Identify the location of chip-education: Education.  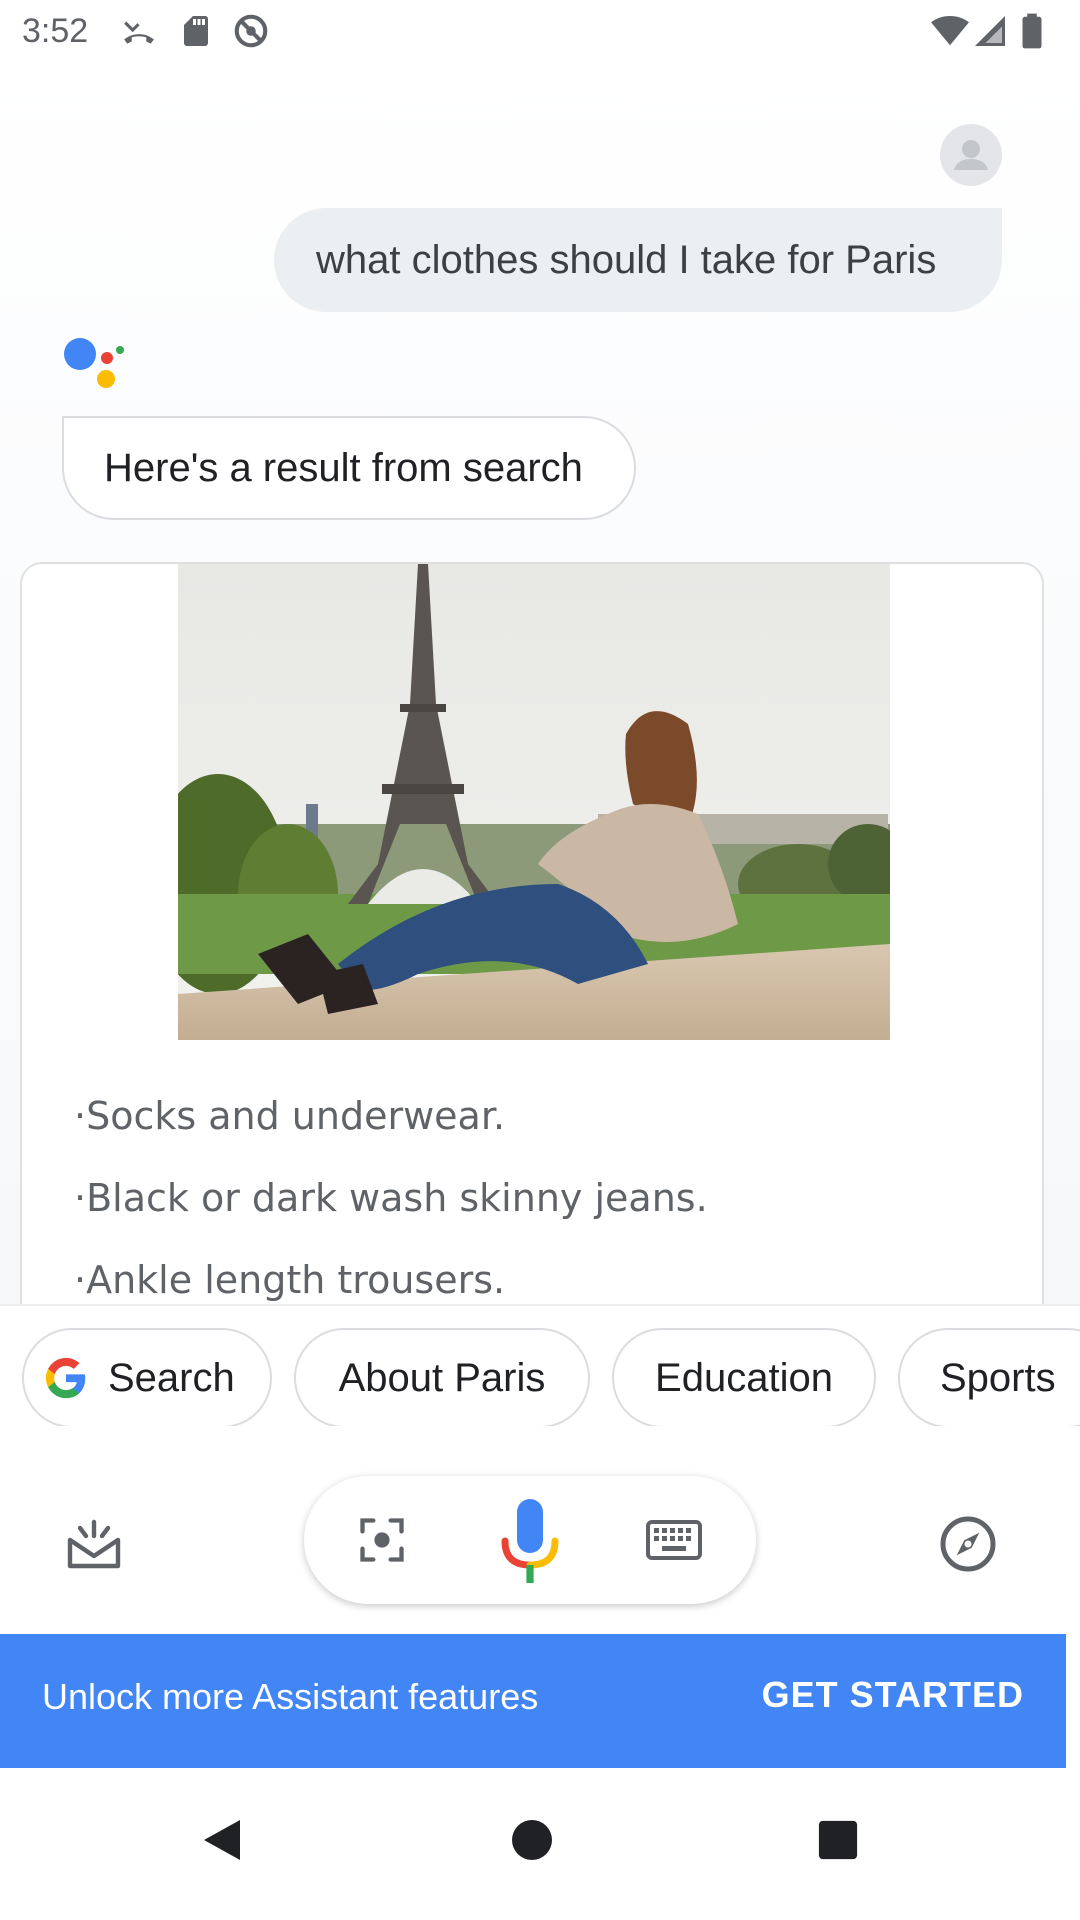
(744, 1377).